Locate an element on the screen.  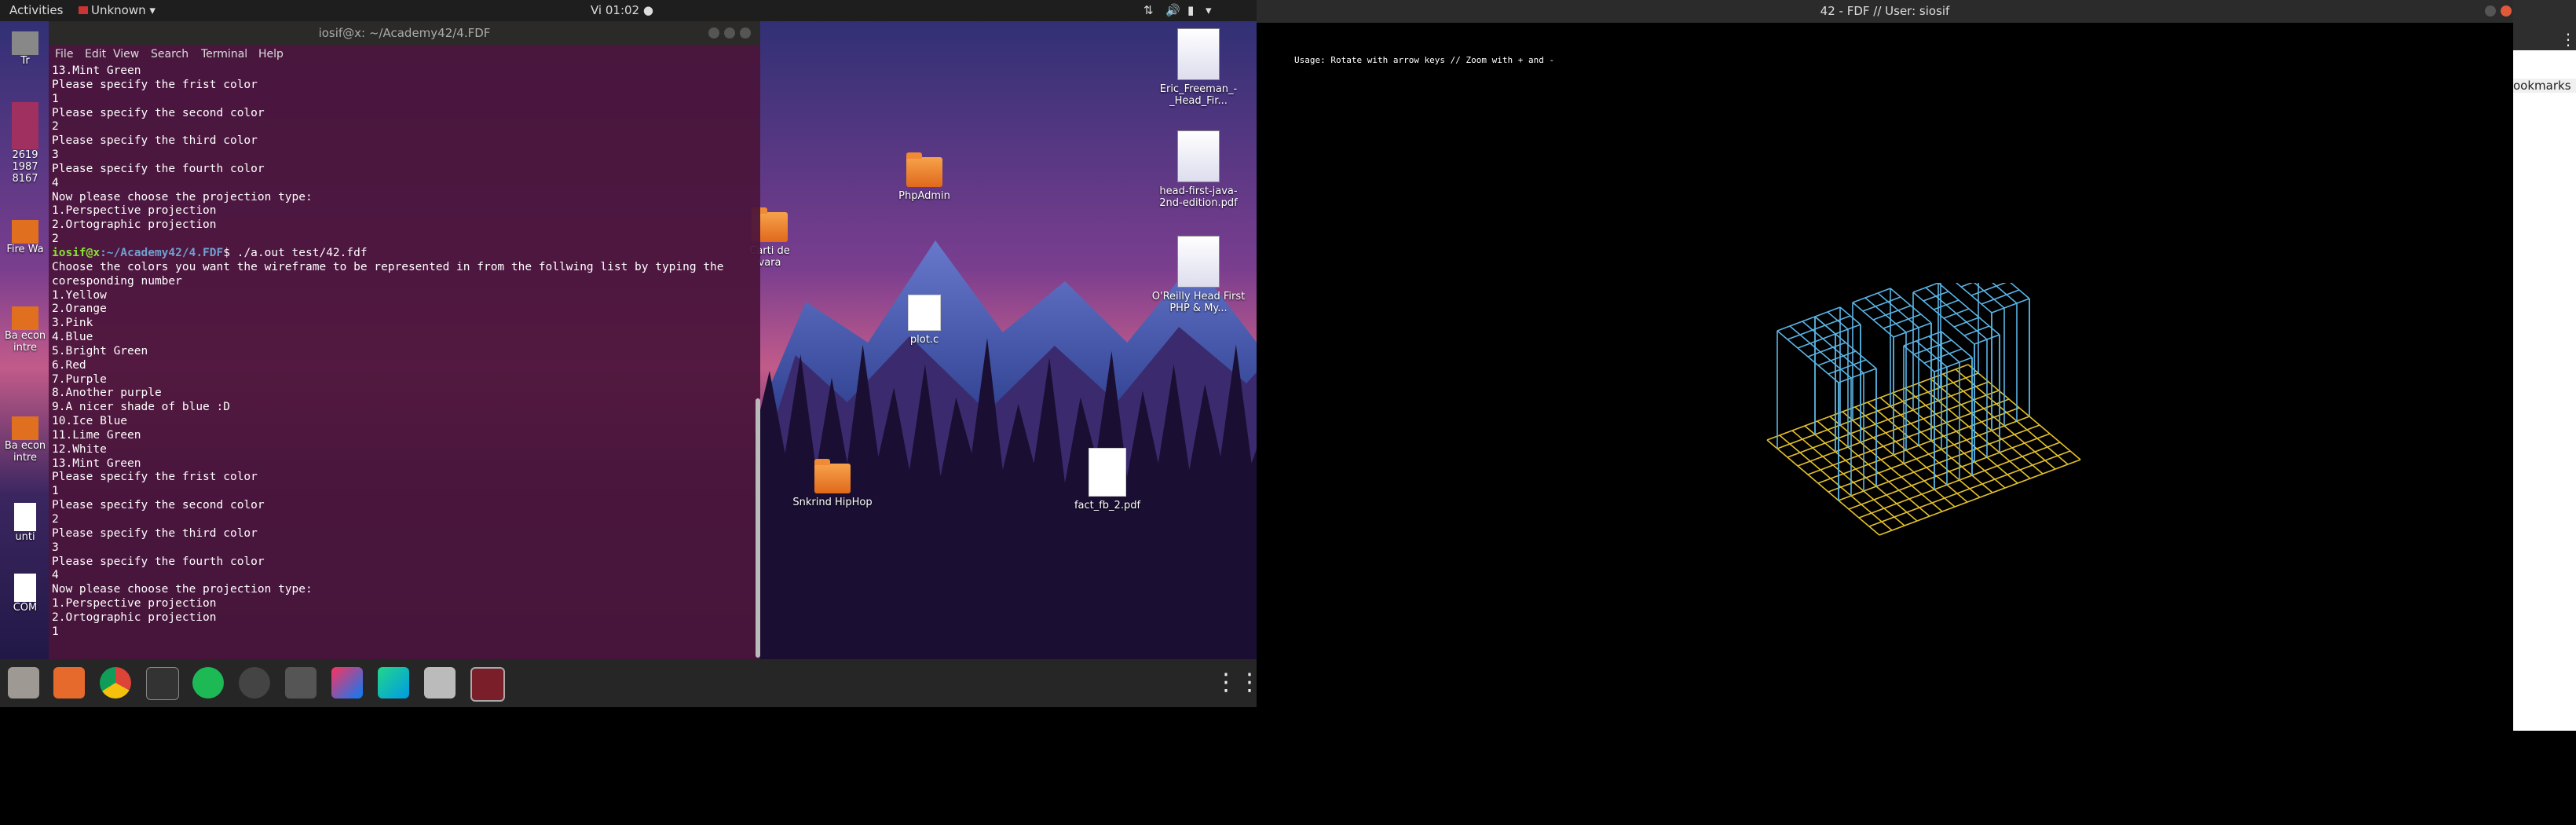
desktop-icon-snkrind-hiphop: Snkrind HipHop is located at coordinates (832, 483).